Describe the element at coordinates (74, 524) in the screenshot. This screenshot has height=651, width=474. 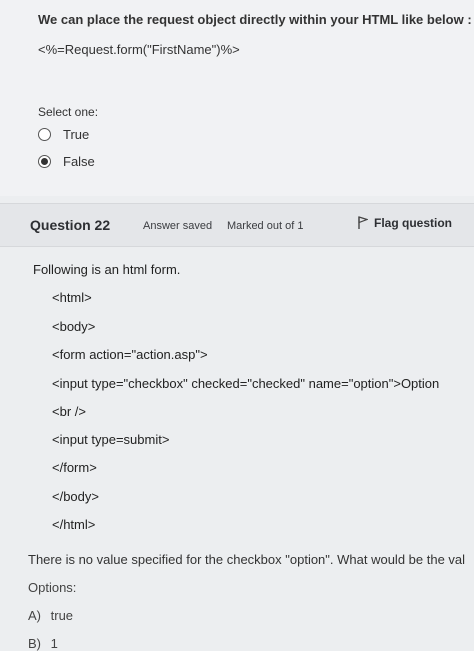
I see `code-line: </html>` at that location.